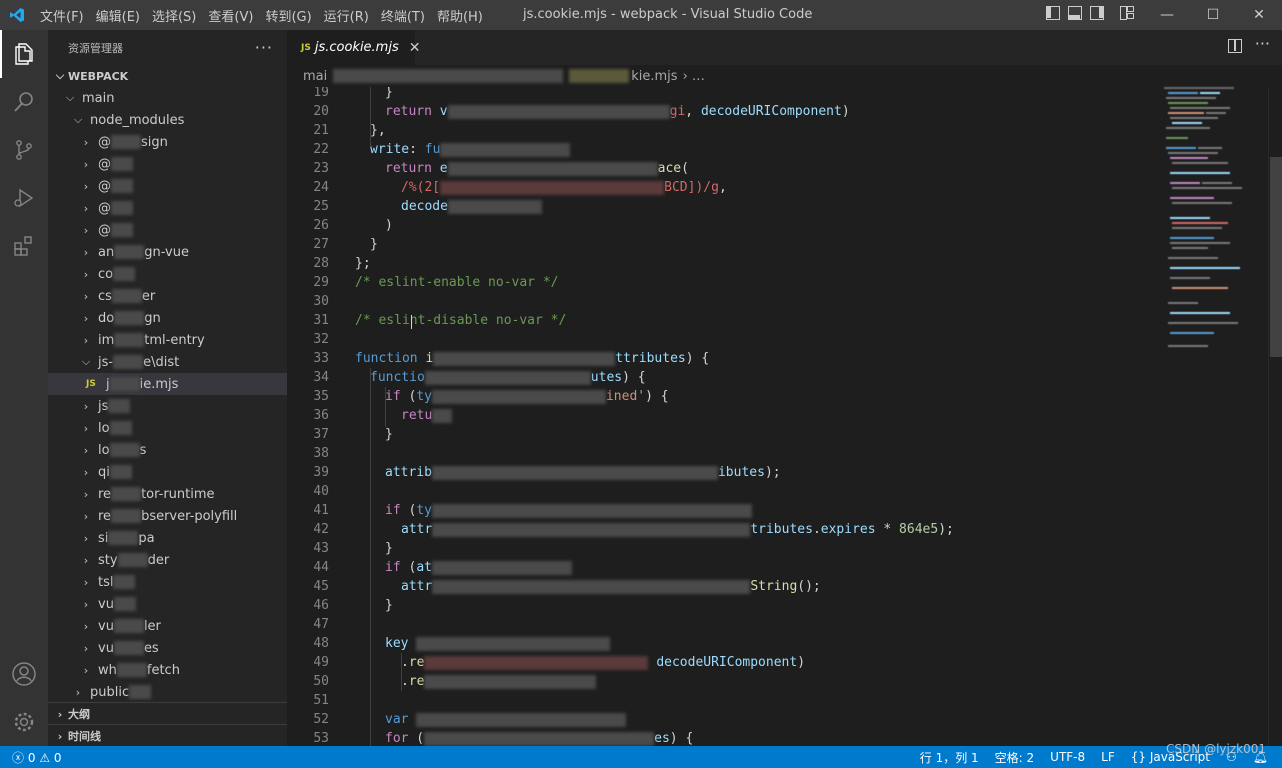 The height and width of the screenshot is (768, 1282). What do you see at coordinates (24, 722) in the screenshot?
I see `manage-gear-icon` at bounding box center [24, 722].